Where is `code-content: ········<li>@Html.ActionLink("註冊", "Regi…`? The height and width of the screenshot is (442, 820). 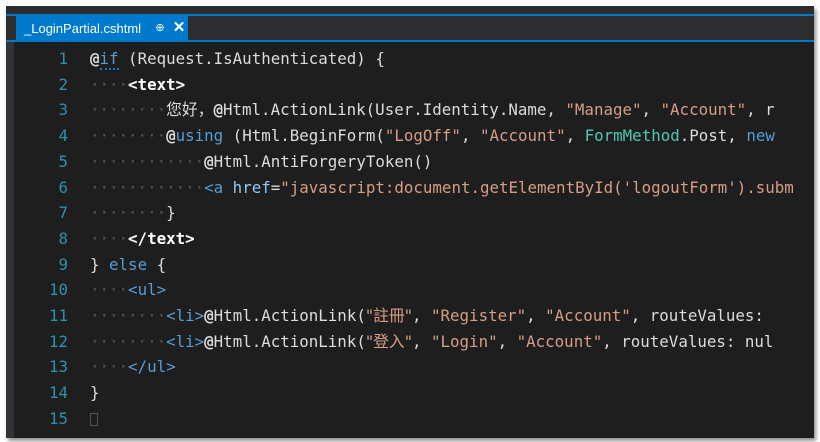
code-content: ········<li>@Html.ActionLink("註冊", "Regi… is located at coordinates (431, 316).